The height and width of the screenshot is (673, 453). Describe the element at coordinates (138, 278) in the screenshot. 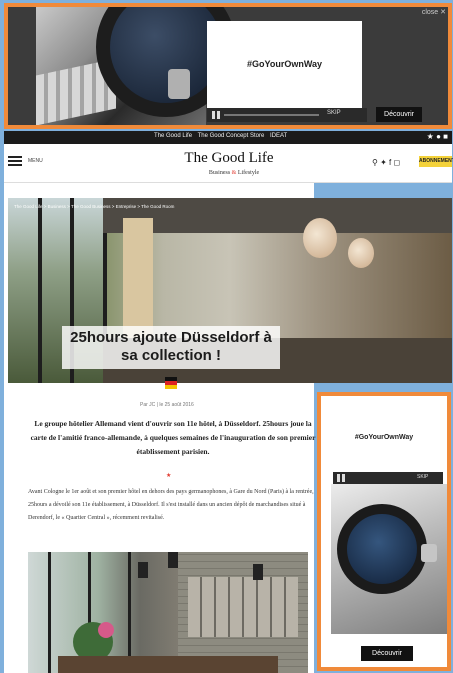

I see `hero-curtain` at that location.